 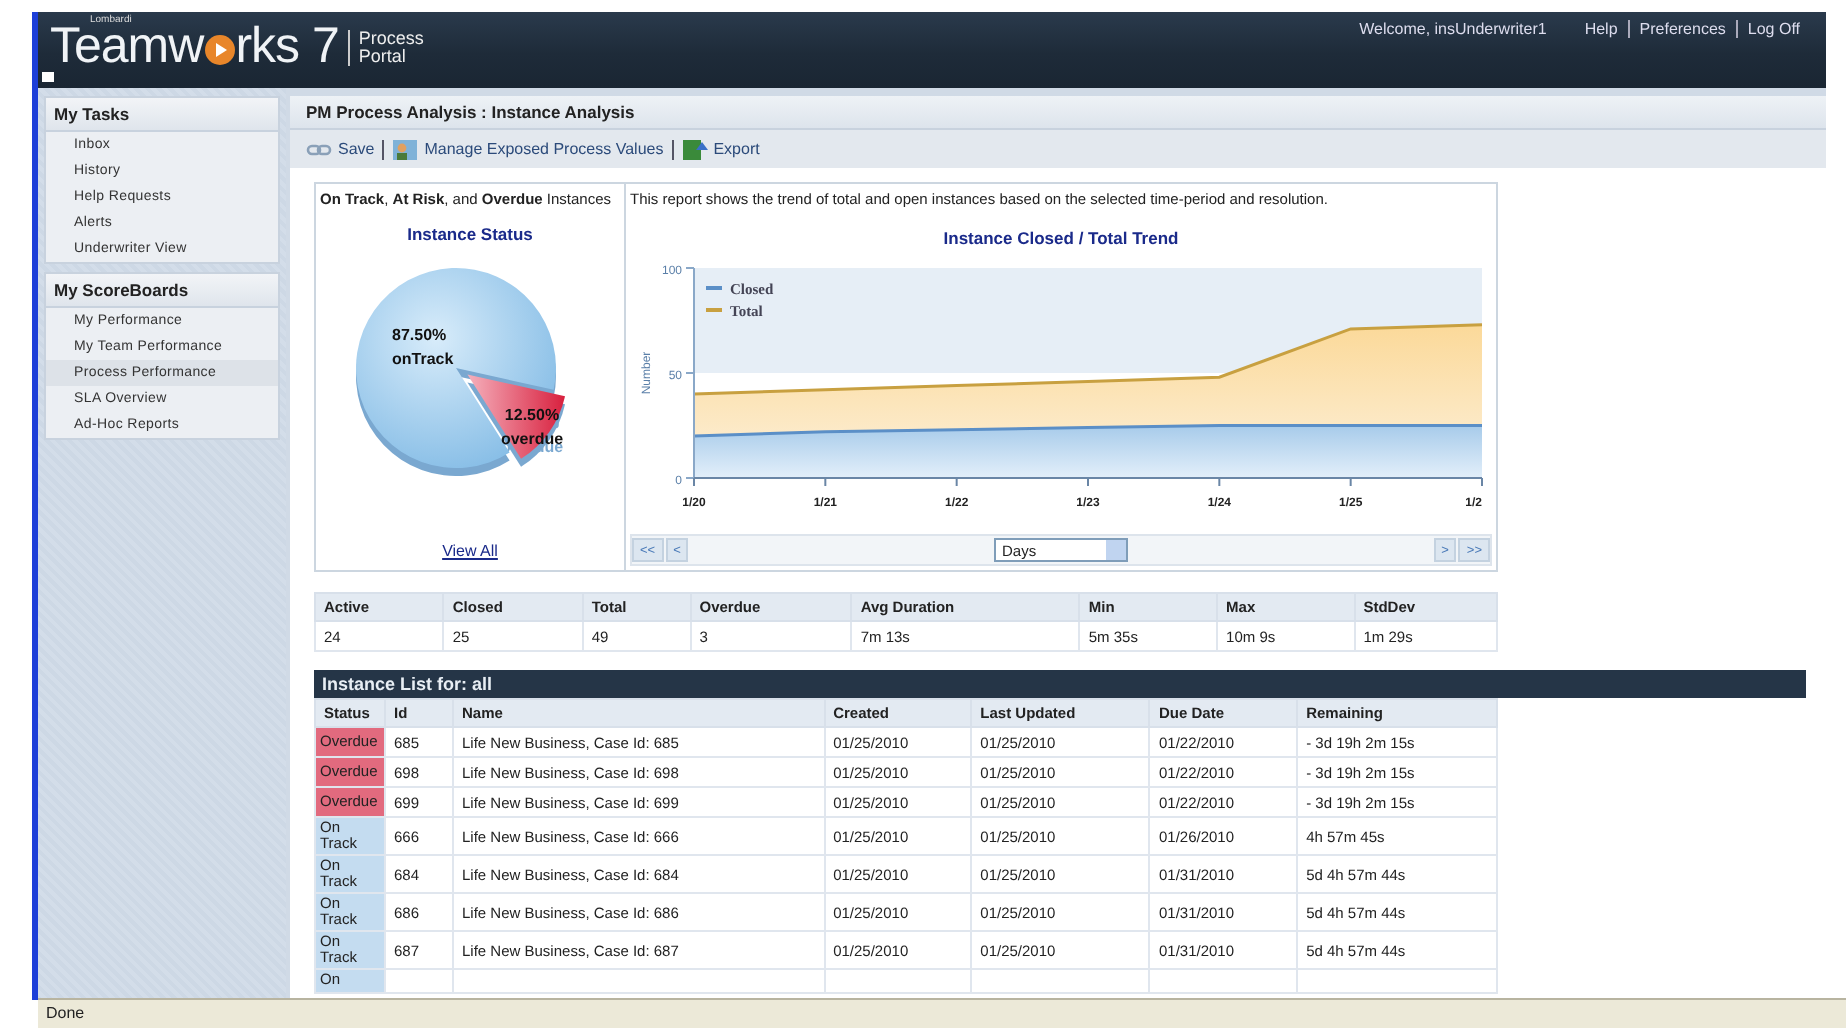 I want to click on header-link: Log Off, so click(x=1772, y=29).